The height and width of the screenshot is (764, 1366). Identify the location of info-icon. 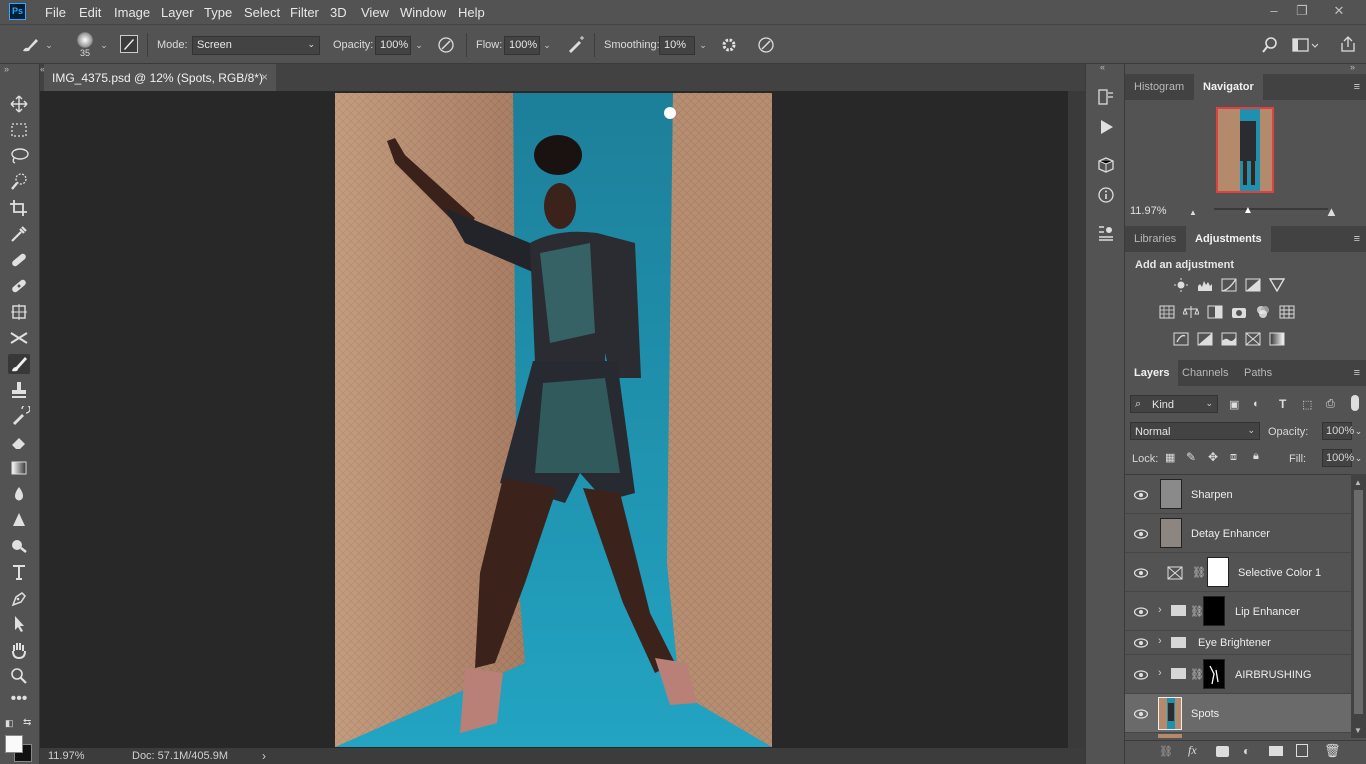
(1106, 195).